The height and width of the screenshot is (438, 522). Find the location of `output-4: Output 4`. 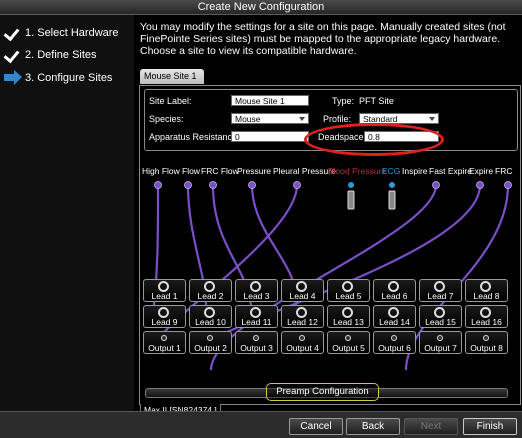

output-4: Output 4 is located at coordinates (302, 342).